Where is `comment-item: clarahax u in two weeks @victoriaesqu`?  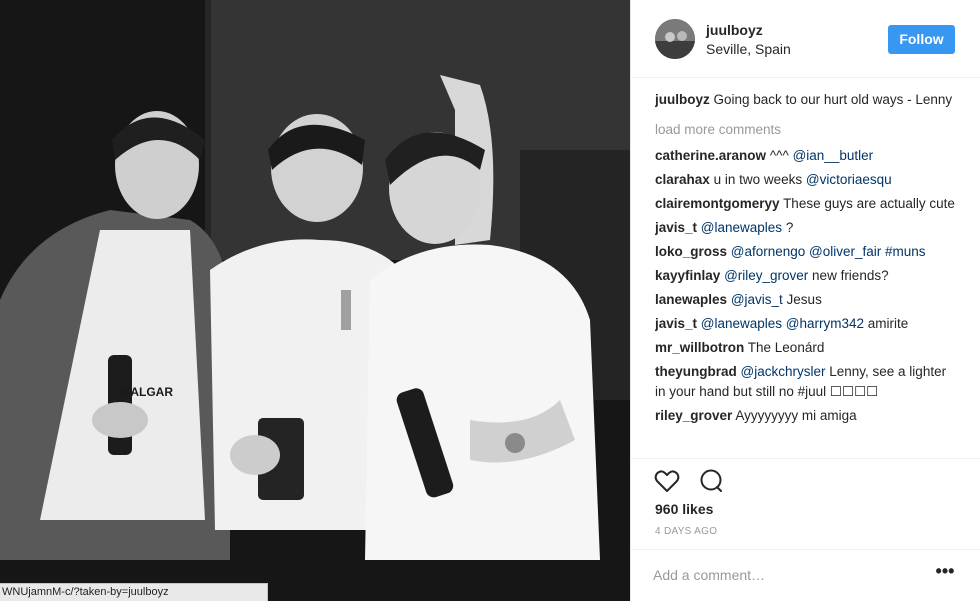
comment-item: clarahax u in two weeks @victoriaesqu is located at coordinates (807, 180).